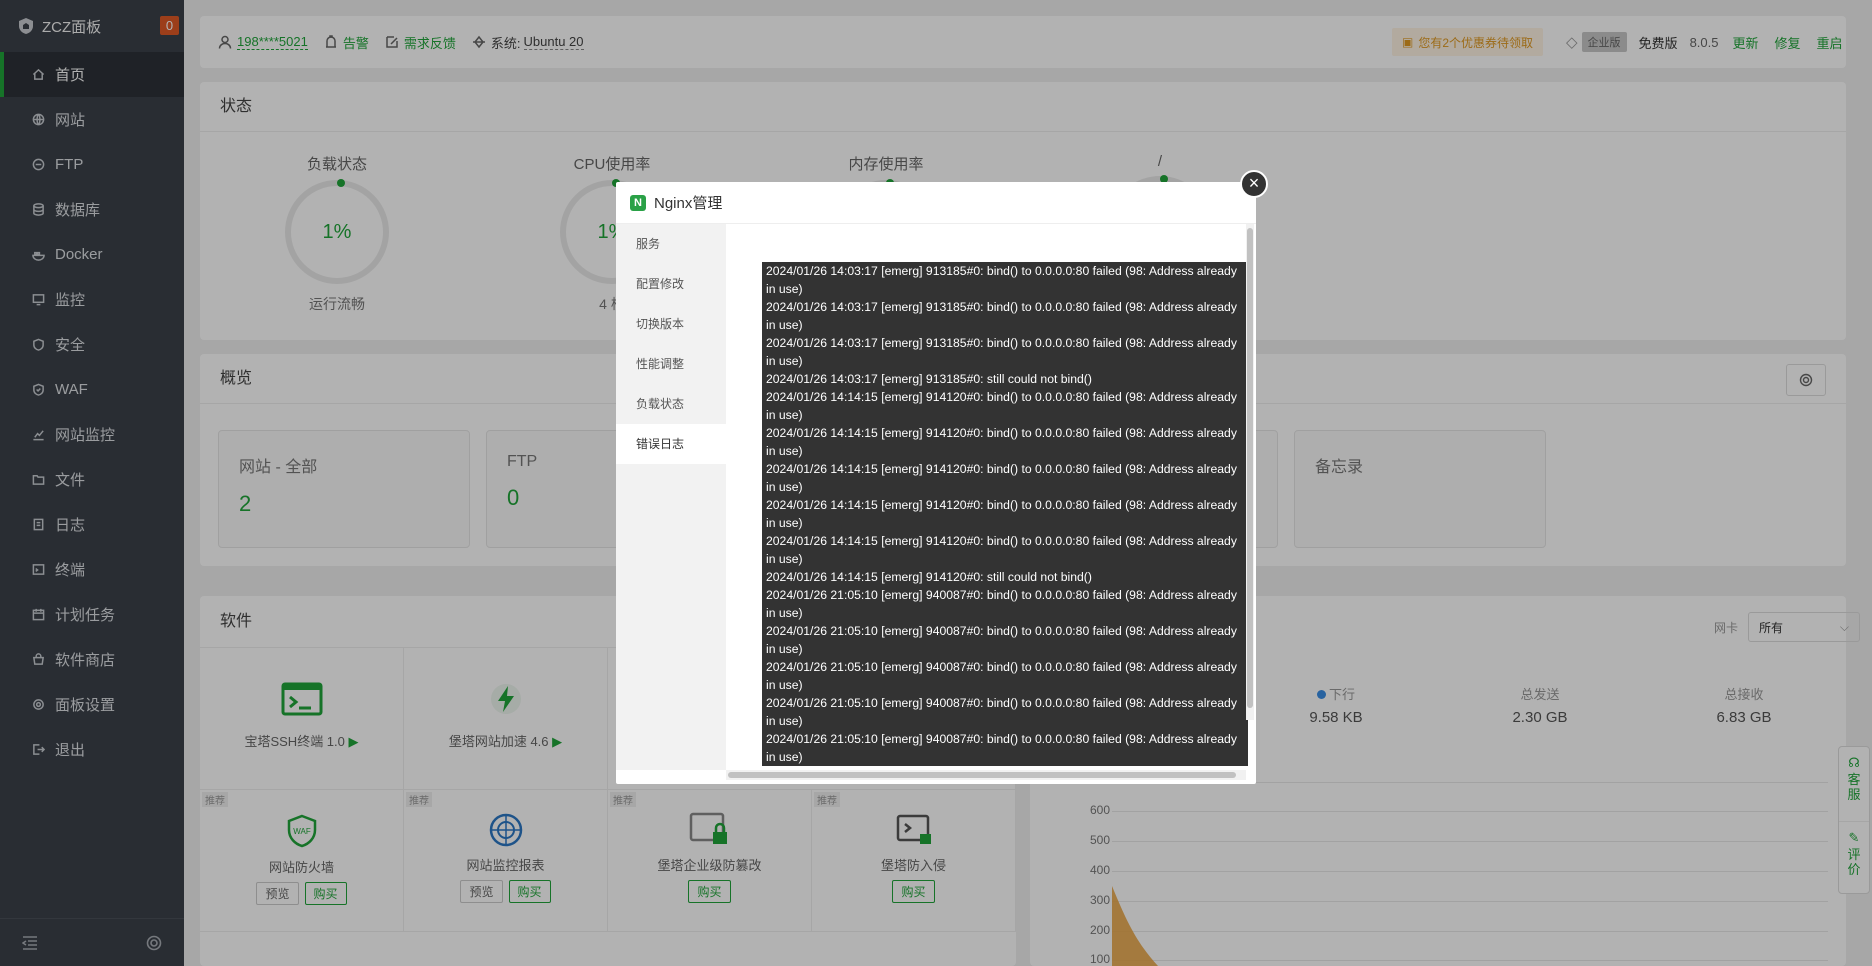 This screenshot has width=1872, height=966. I want to click on coupon-banner: ▣ 您有2个优惠券待领取, so click(1468, 42).